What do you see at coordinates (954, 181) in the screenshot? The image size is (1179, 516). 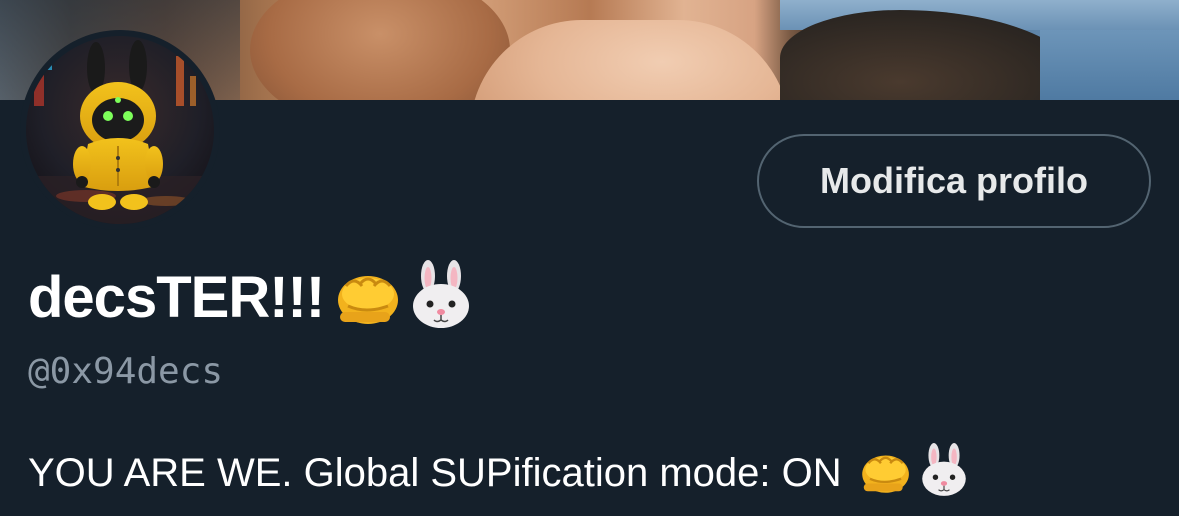 I see `edit-profile-button: Modifica profilo` at bounding box center [954, 181].